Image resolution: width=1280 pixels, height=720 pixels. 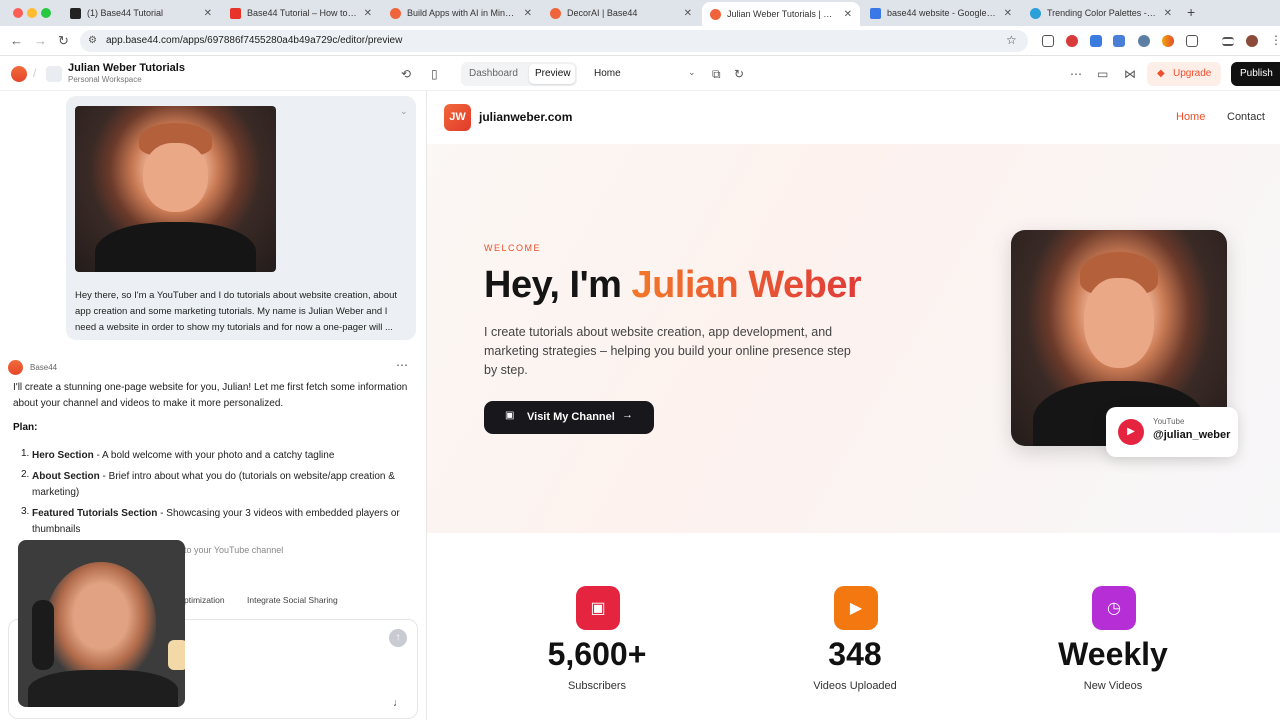 What do you see at coordinates (402, 365) in the screenshot?
I see `message-options-icon: ⋯` at bounding box center [402, 365].